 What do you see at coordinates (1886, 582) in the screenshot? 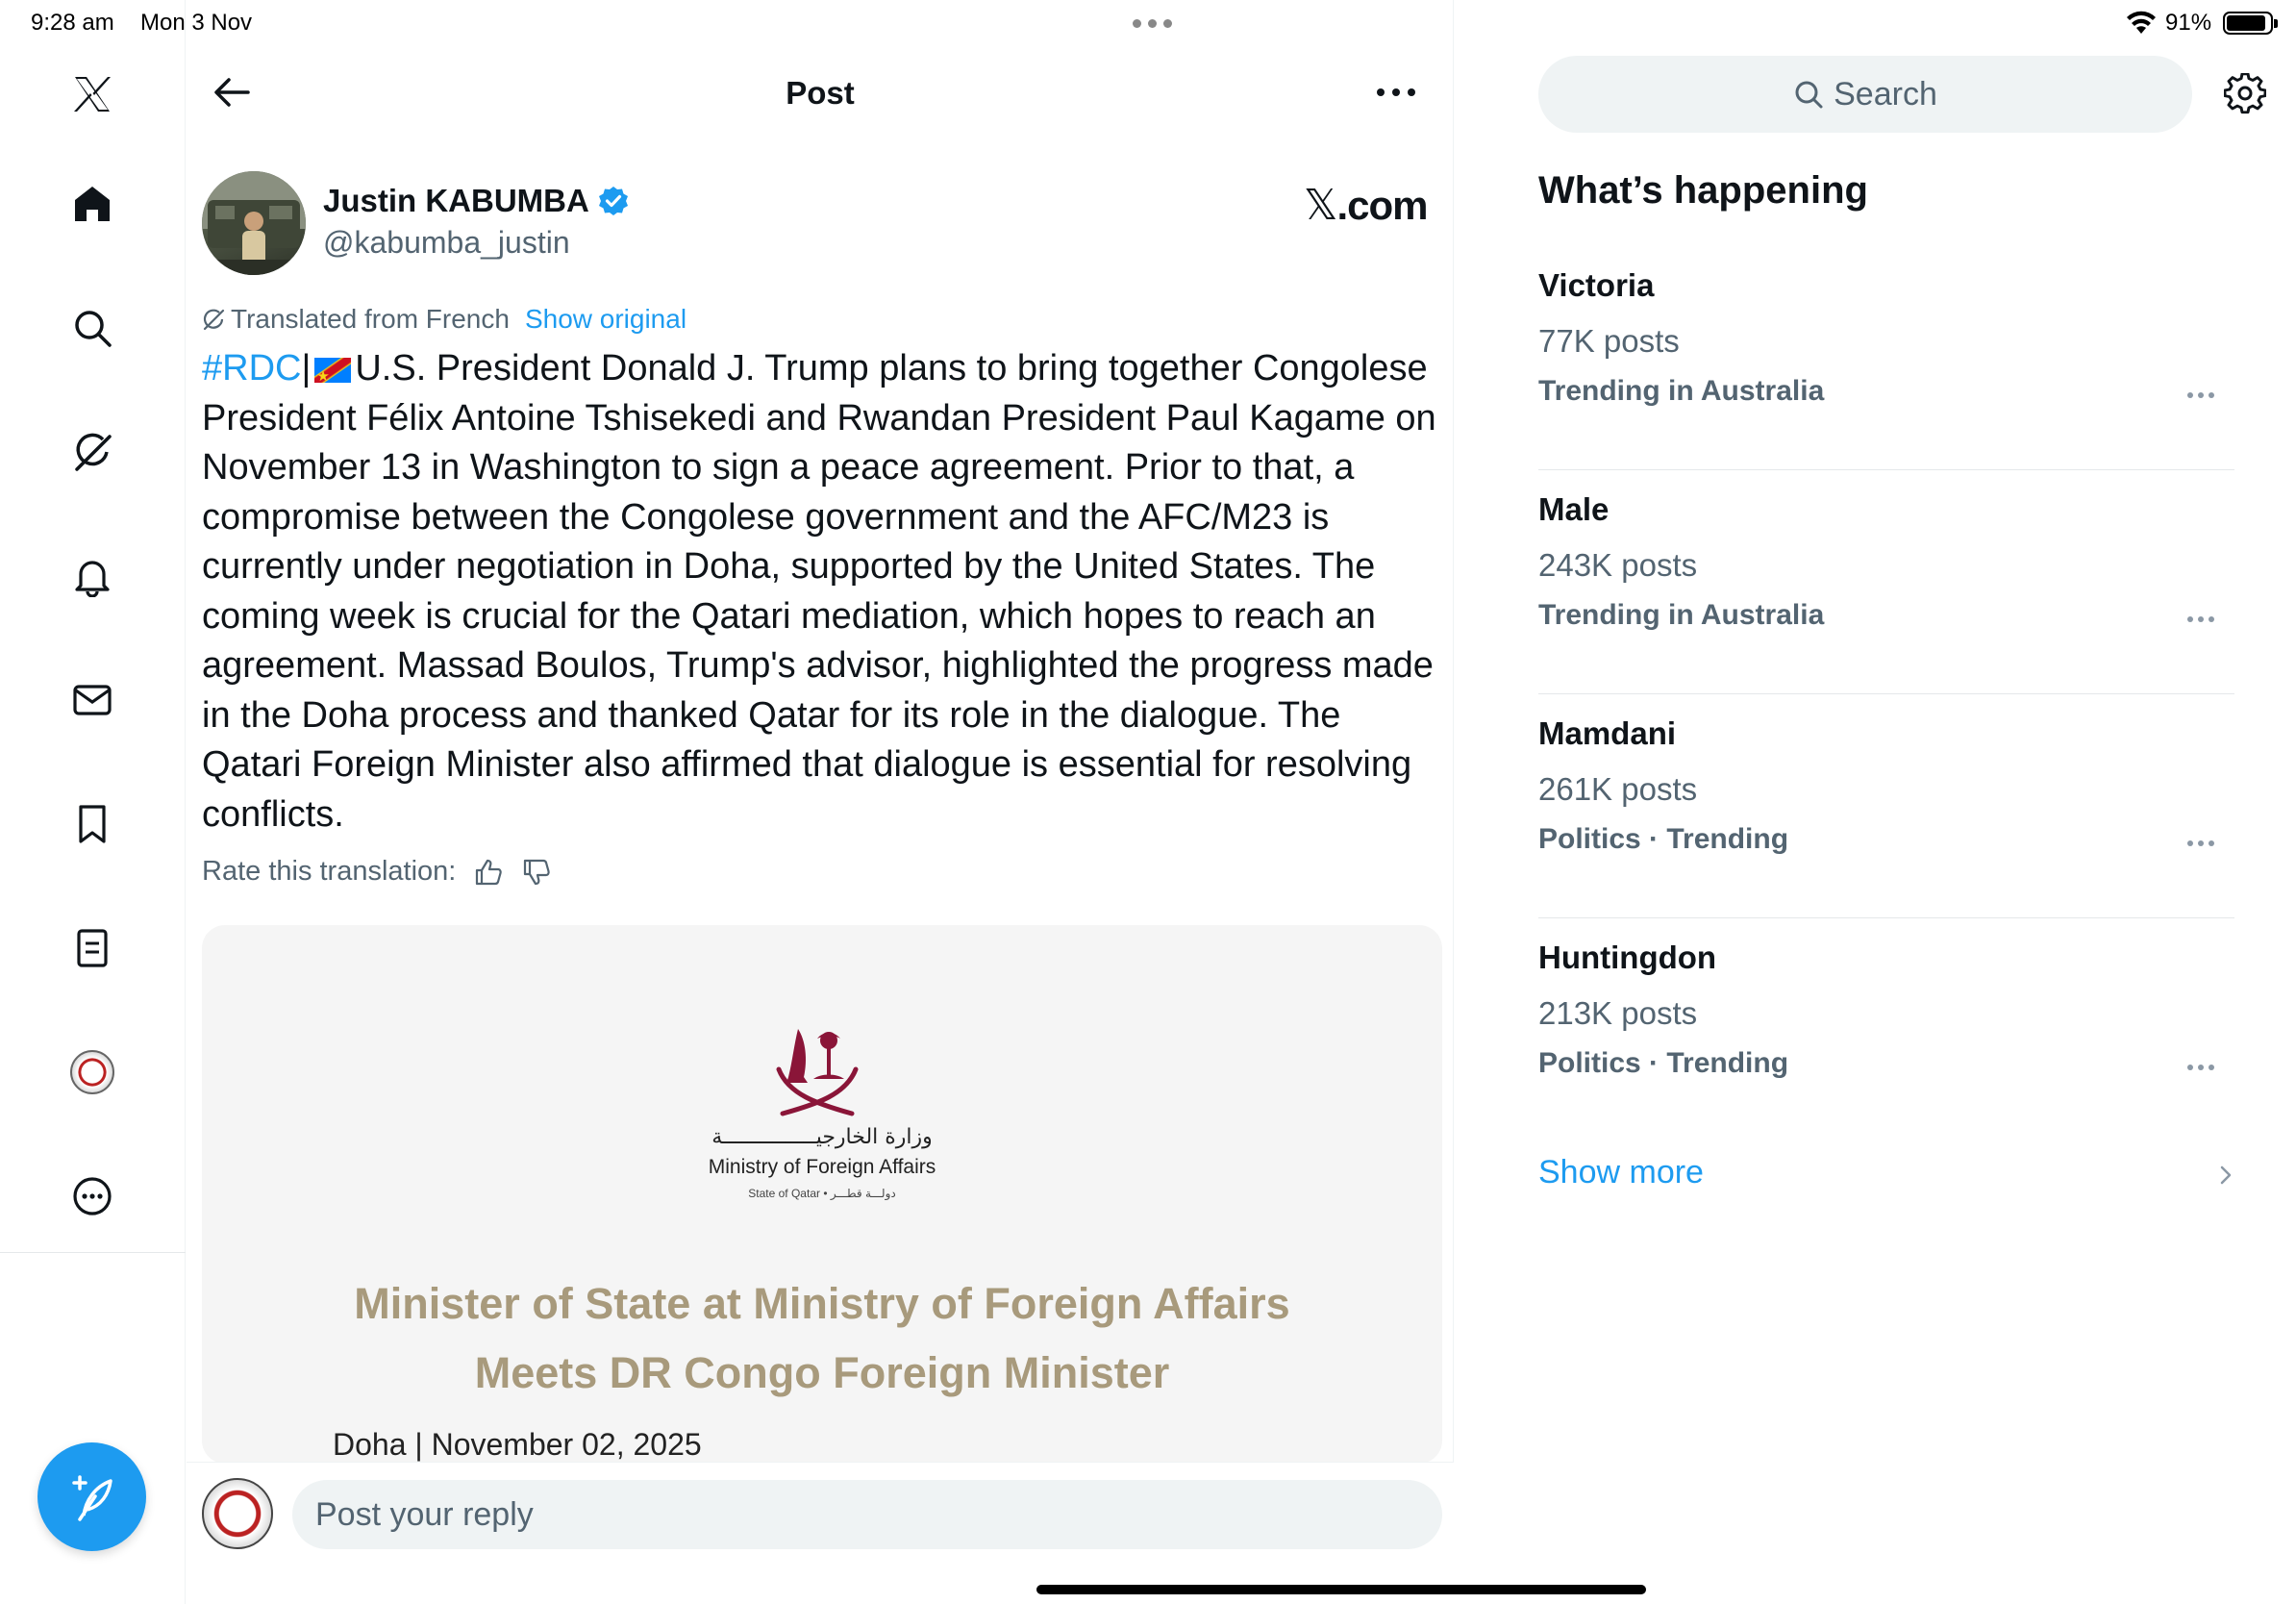
I see `trend-item: Male 243K posts Trending in Australia` at bounding box center [1886, 582].